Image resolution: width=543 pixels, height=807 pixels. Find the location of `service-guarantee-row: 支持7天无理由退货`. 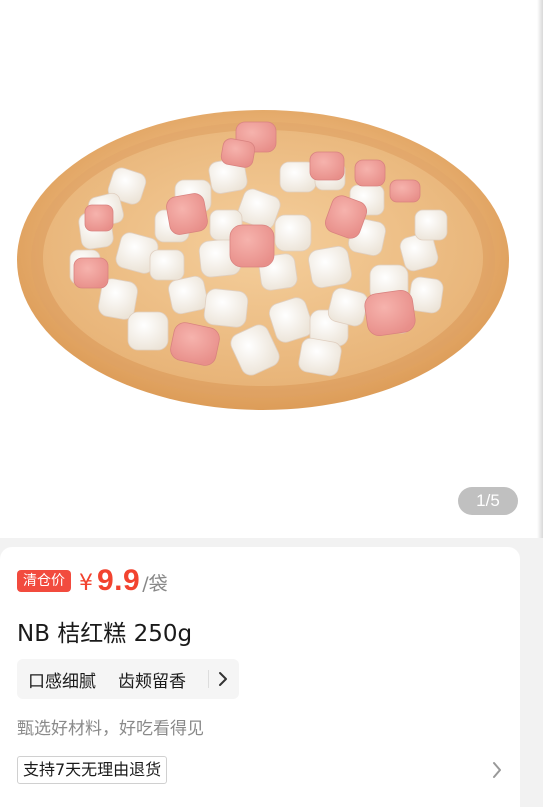

service-guarantee-row: 支持7天无理由退货 is located at coordinates (260, 770).